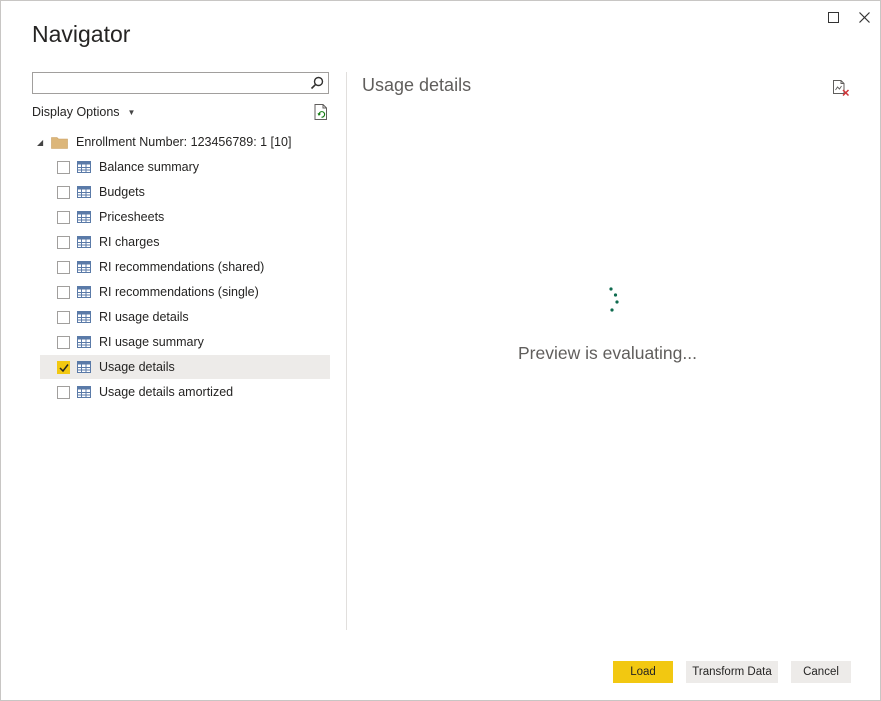 The height and width of the screenshot is (701, 881). I want to click on item-label: Budgets, so click(122, 192).